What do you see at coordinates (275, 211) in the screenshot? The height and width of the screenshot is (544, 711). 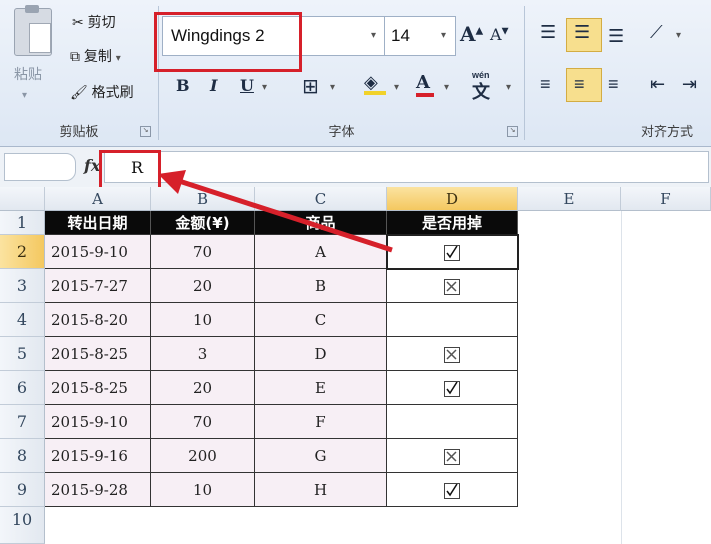 I see `annotation-arrow-icon` at bounding box center [275, 211].